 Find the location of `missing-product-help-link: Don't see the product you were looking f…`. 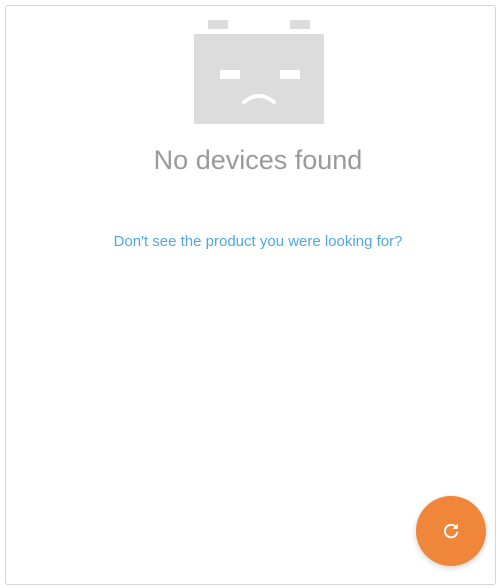

missing-product-help-link: Don't see the product you were looking f… is located at coordinates (249, 242).